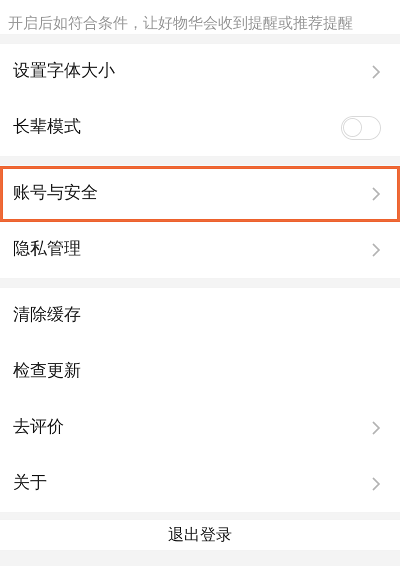 The image size is (400, 566). I want to click on settings-label: 去评价, so click(38, 428).